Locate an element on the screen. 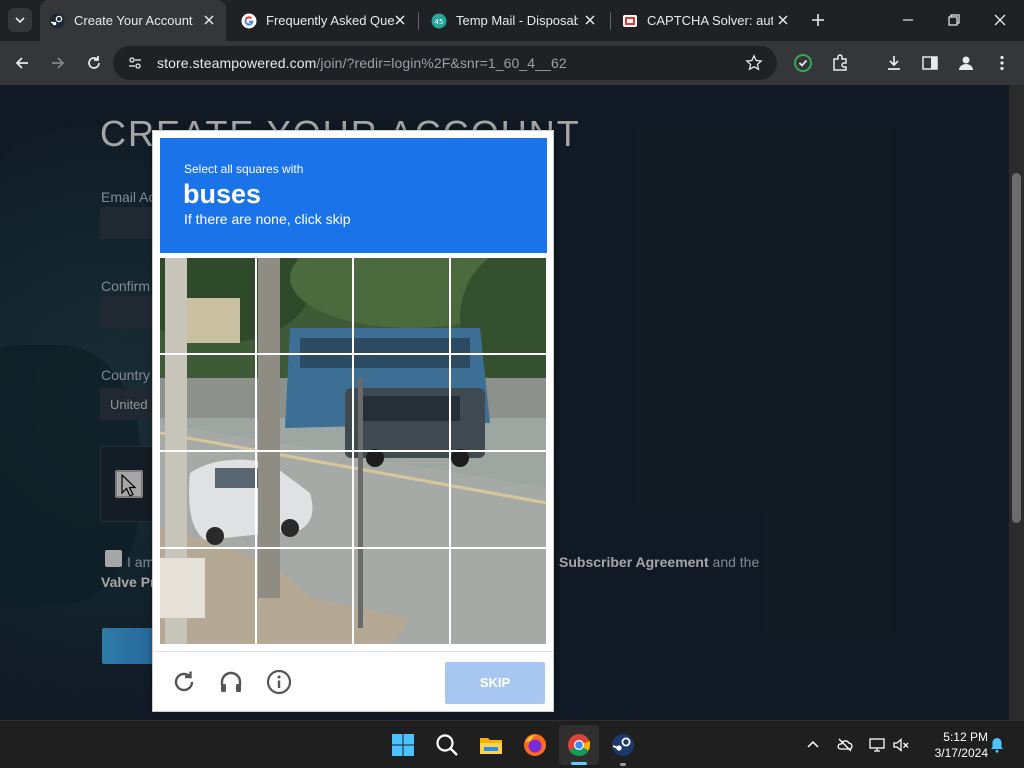 The image size is (1024, 768). search-icon is located at coordinates (447, 745).